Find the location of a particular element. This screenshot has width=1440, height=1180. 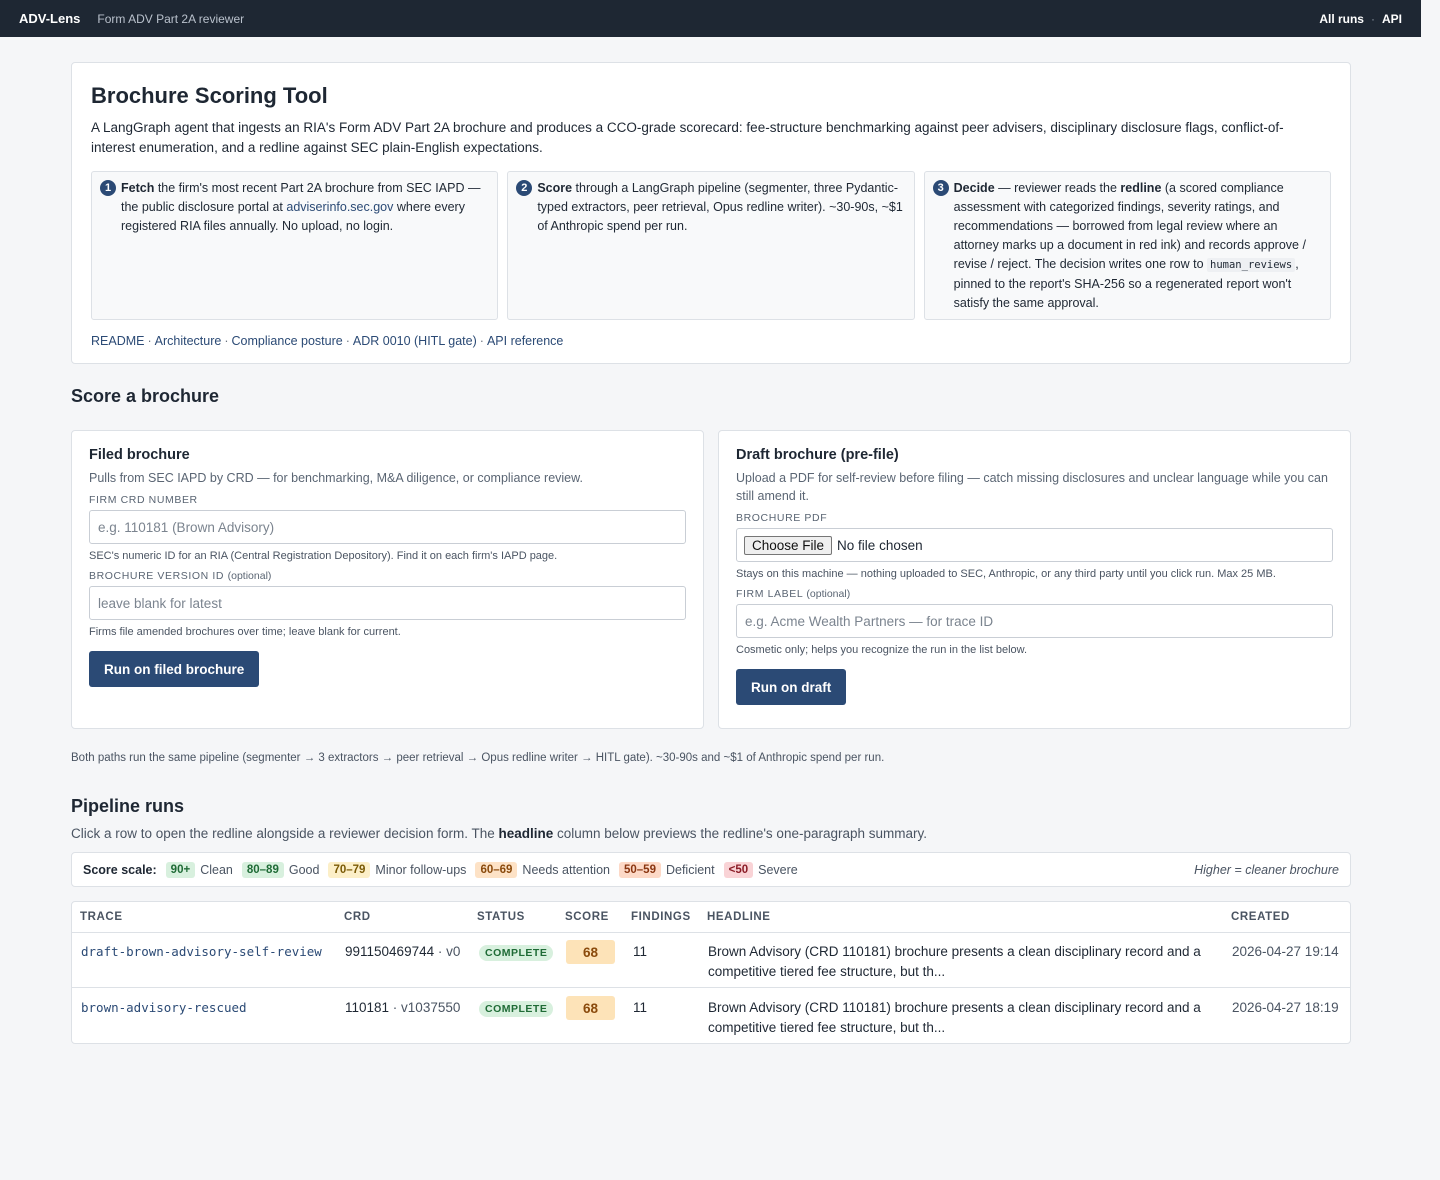

scale-label: Needs attention is located at coordinates (566, 869).